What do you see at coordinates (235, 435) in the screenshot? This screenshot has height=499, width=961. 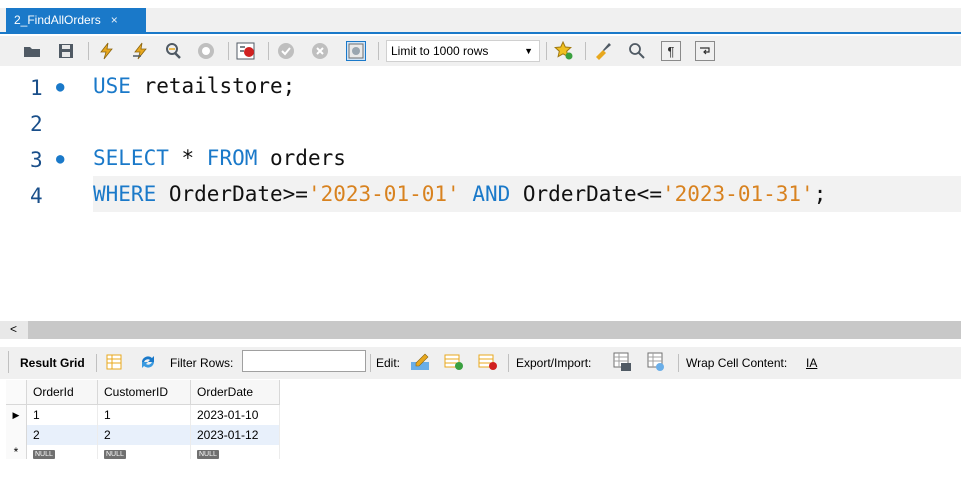 I see `cell-orderdate: 2023-01-12` at bounding box center [235, 435].